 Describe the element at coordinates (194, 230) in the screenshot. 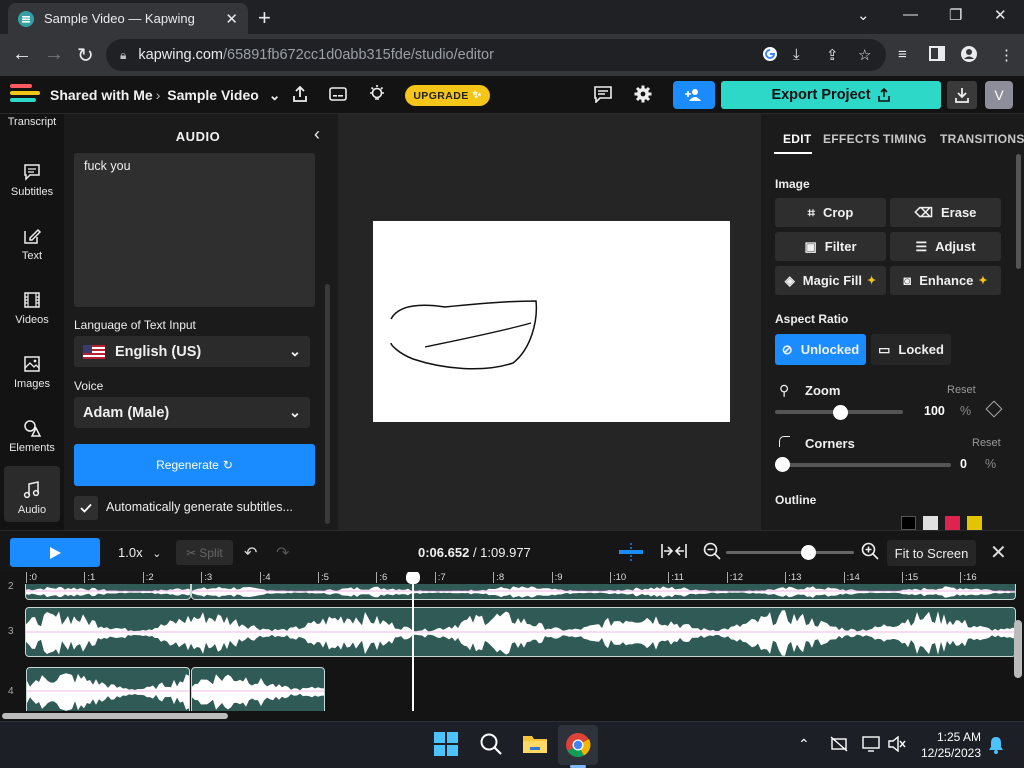

I see `tts-text-input: fuck you` at that location.